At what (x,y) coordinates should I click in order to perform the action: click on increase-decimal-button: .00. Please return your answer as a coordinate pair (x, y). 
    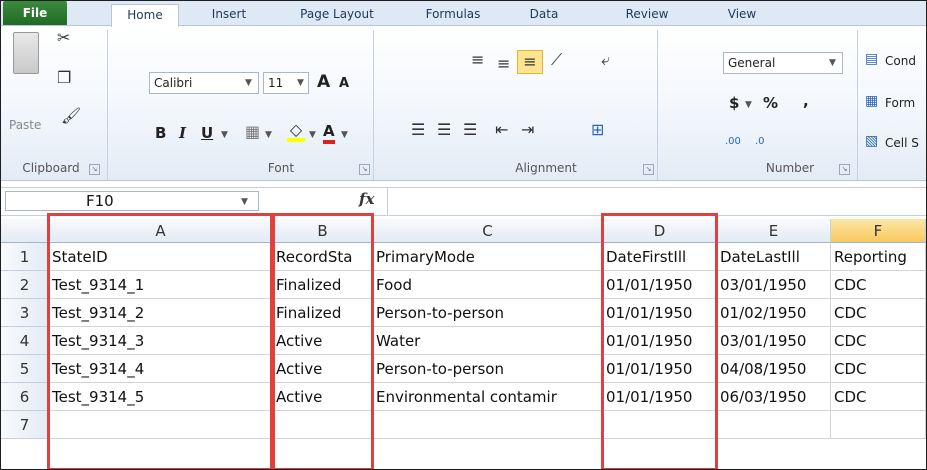
    Looking at the image, I should click on (733, 141).